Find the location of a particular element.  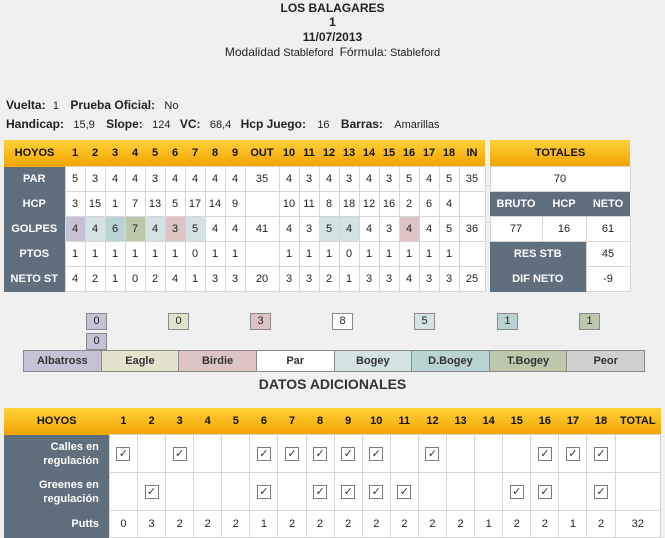

hole-number: 5 is located at coordinates (235, 421).